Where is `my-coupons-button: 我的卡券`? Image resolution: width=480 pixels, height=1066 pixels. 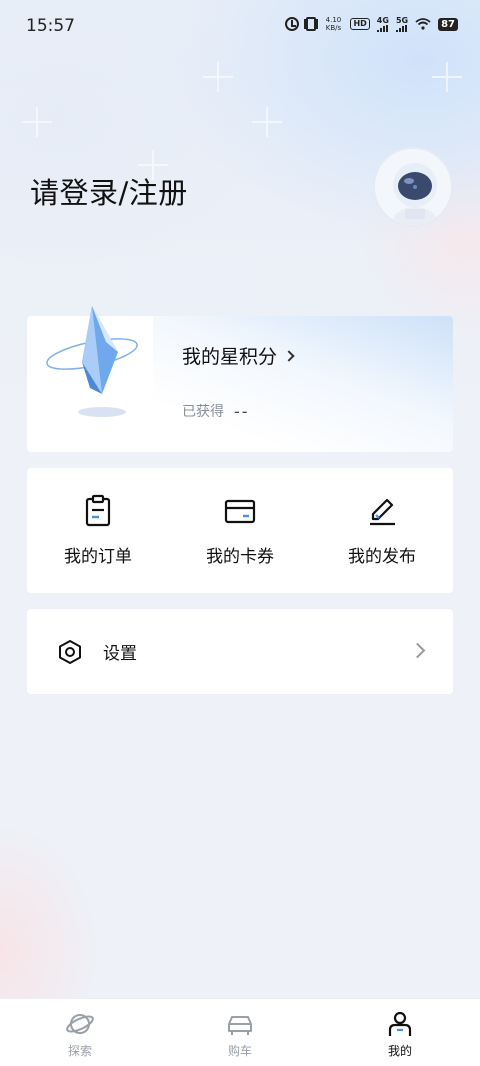
my-coupons-button: 我的卡券 is located at coordinates (240, 530).